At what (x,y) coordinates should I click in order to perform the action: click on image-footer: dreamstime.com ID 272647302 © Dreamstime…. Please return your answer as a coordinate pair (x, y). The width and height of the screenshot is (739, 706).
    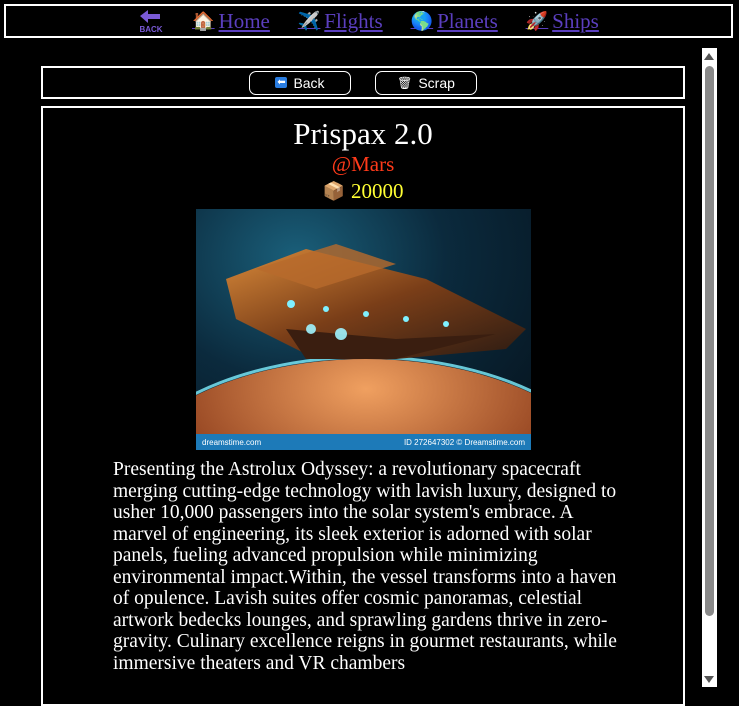
    Looking at the image, I should click on (363, 442).